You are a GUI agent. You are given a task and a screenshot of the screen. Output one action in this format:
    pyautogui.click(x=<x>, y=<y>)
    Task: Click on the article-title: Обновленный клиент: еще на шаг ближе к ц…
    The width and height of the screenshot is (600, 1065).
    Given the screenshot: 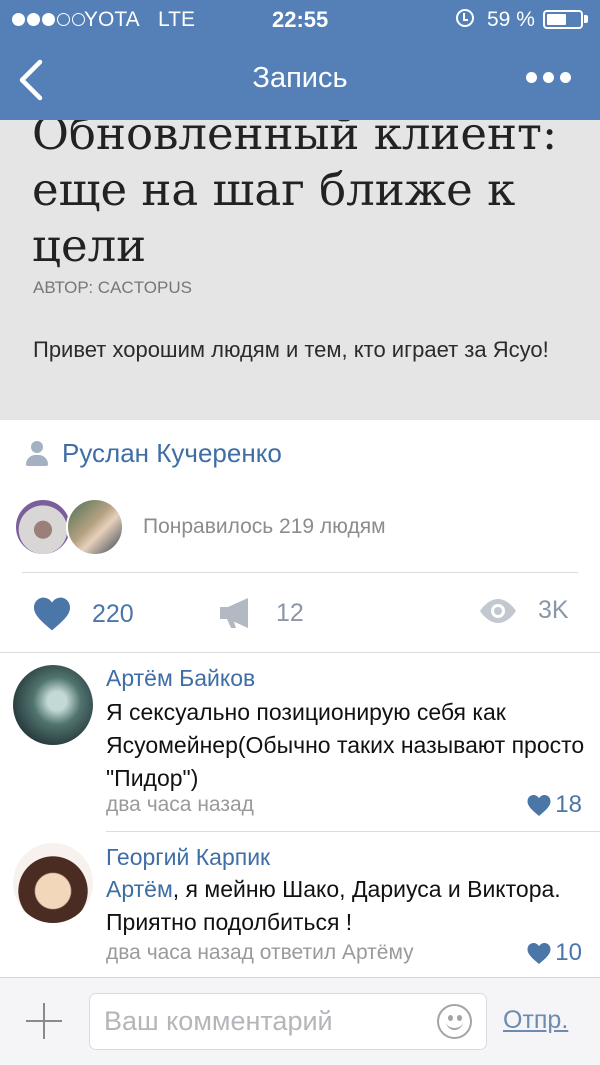 What is the action you would take?
    pyautogui.click(x=295, y=196)
    